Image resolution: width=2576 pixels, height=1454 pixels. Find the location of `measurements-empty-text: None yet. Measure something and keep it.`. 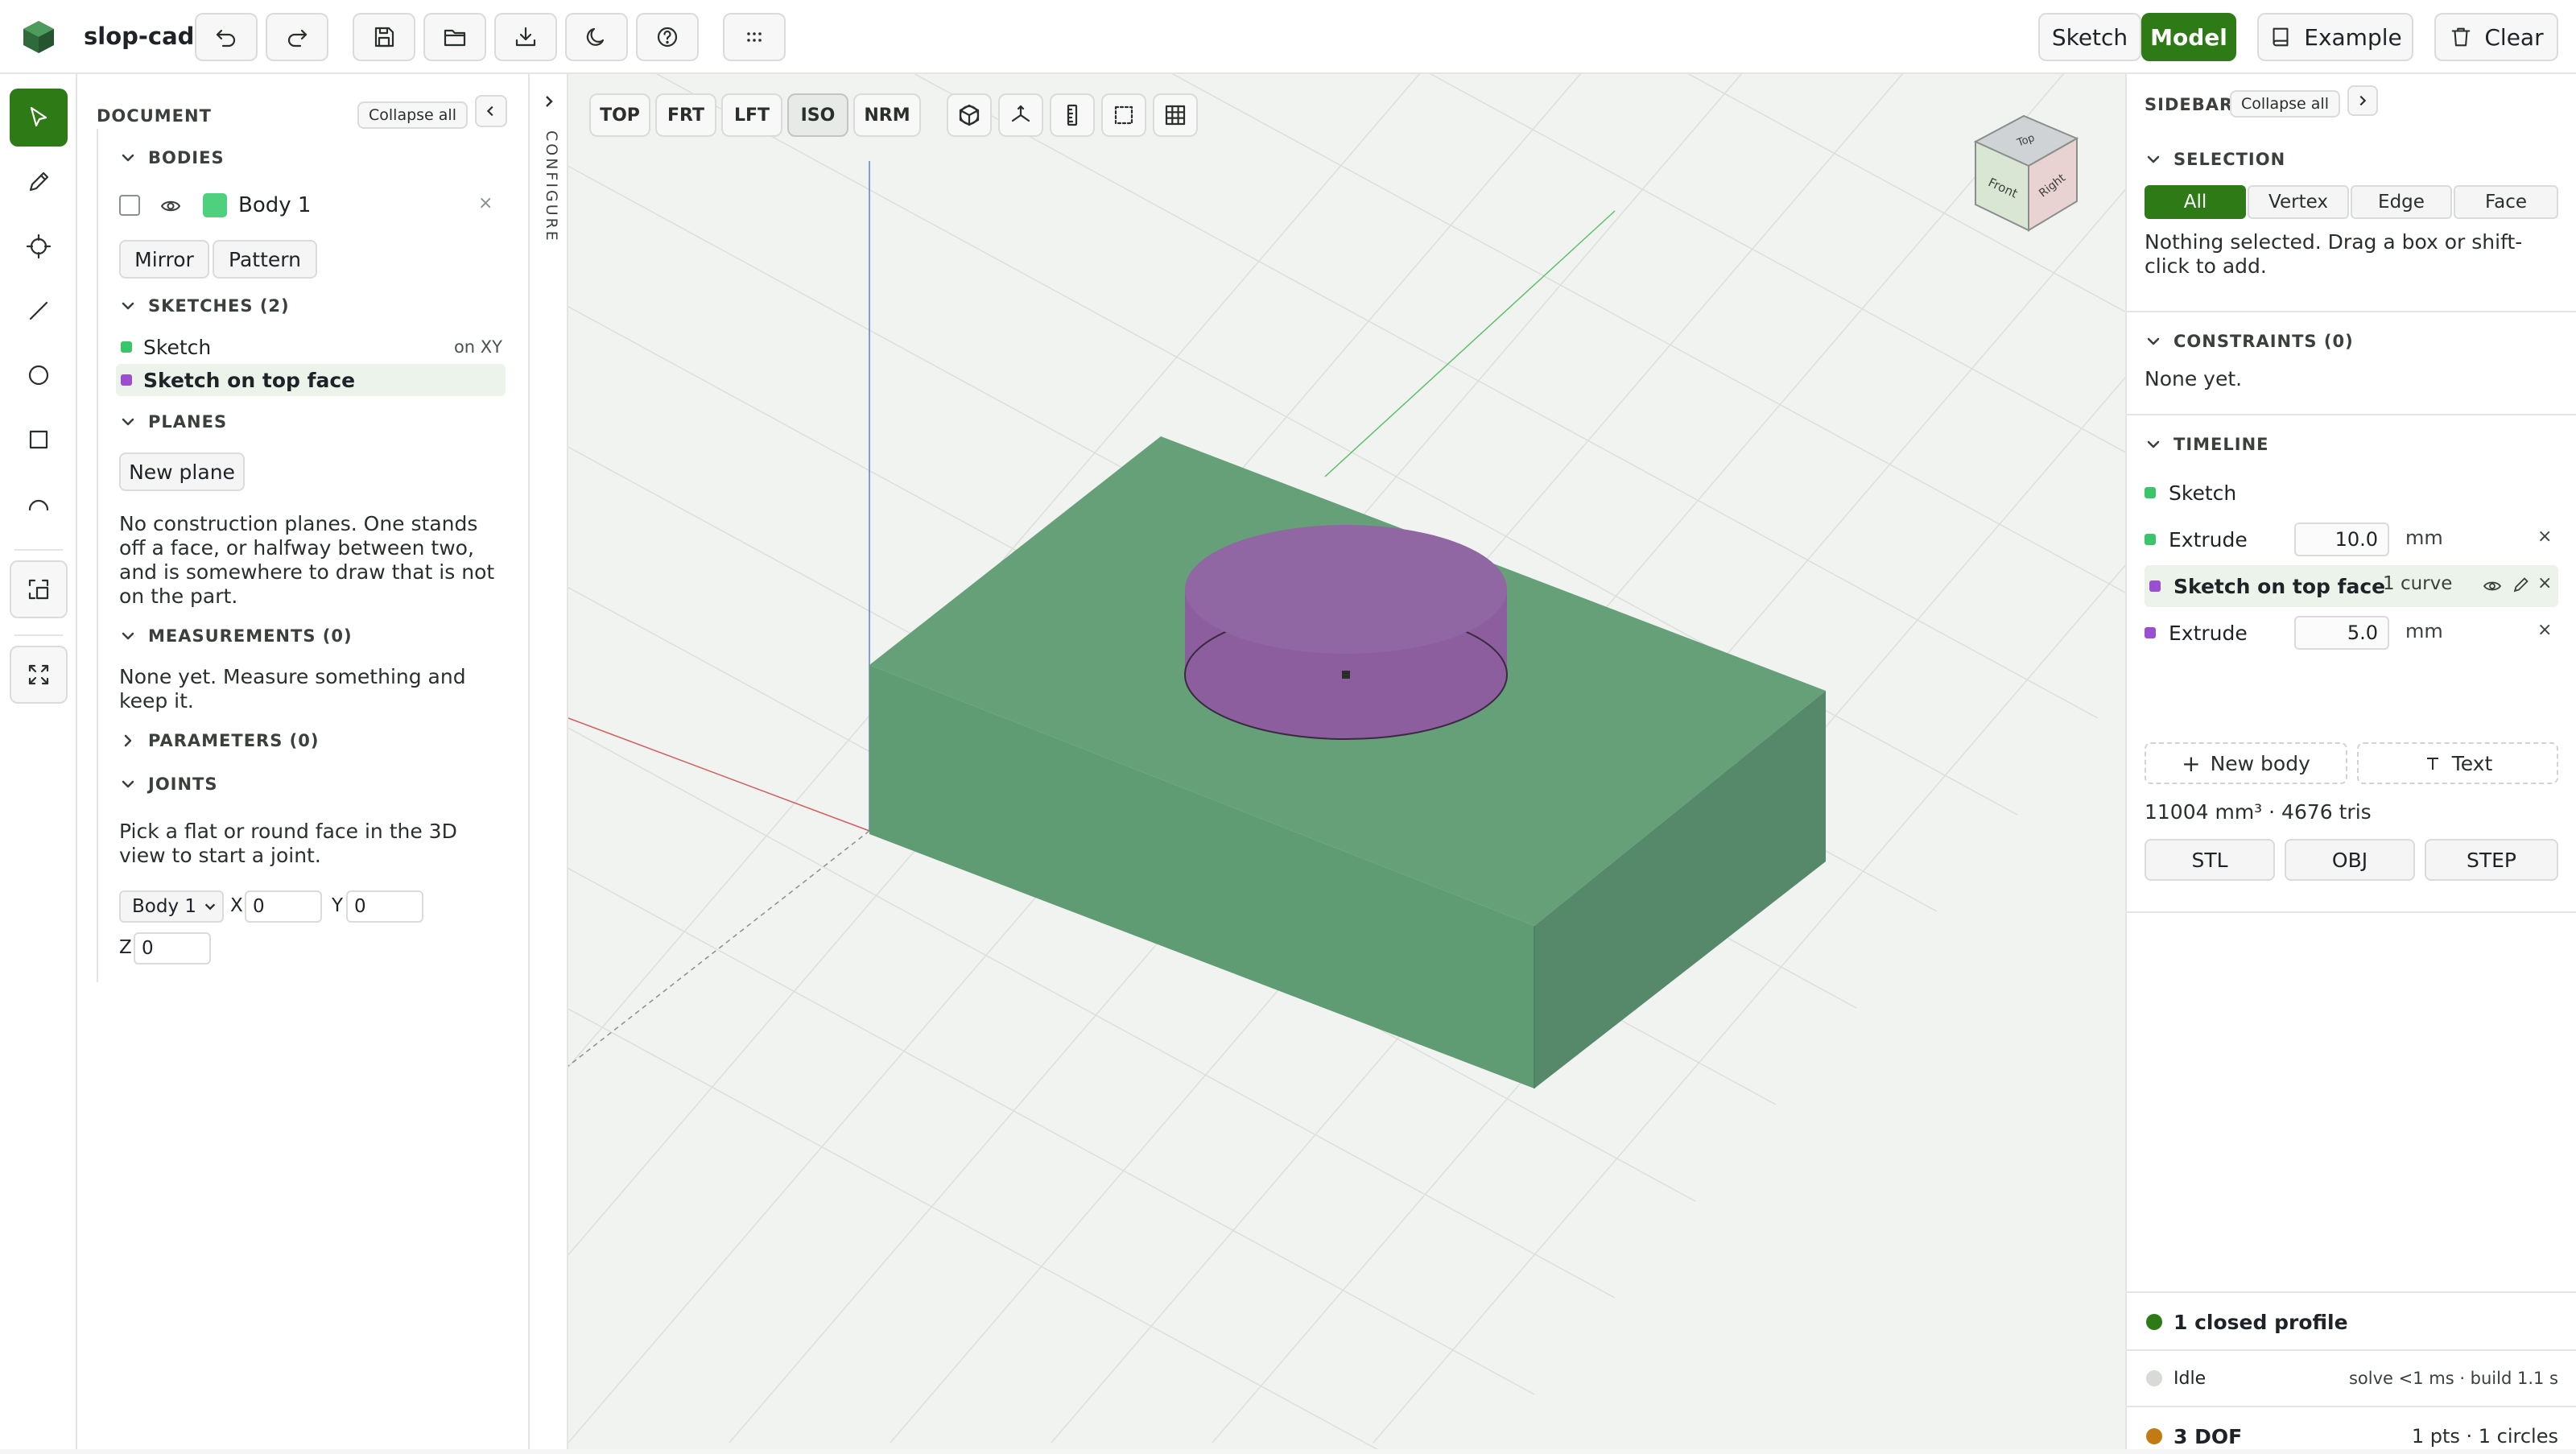

measurements-empty-text: None yet. Measure something and keep it. is located at coordinates (292, 689).